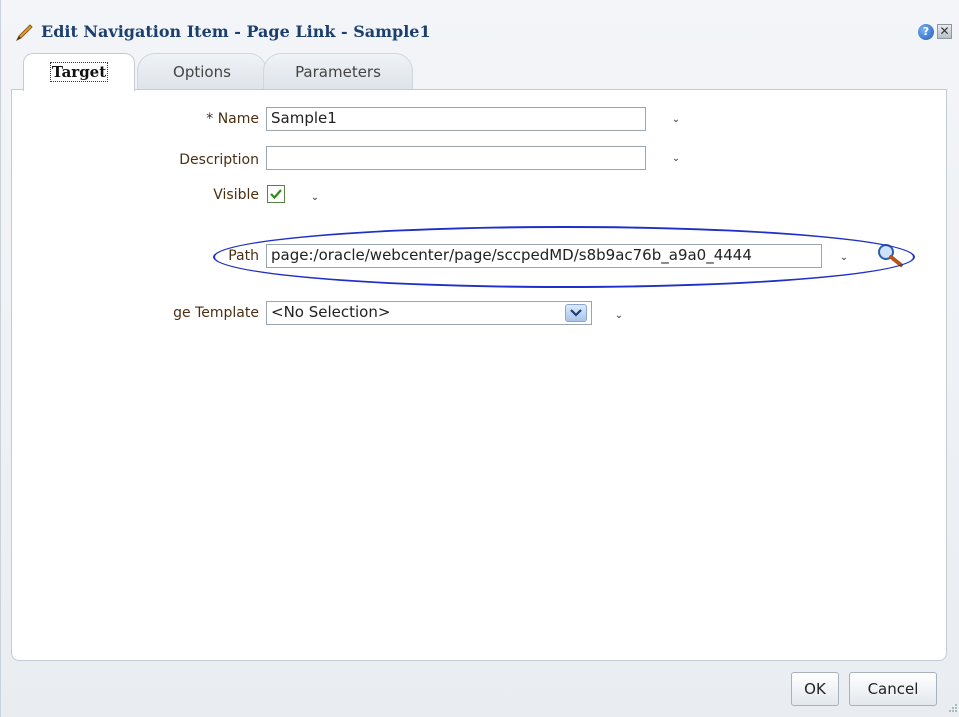  What do you see at coordinates (24, 33) in the screenshot?
I see `pencil-icon` at bounding box center [24, 33].